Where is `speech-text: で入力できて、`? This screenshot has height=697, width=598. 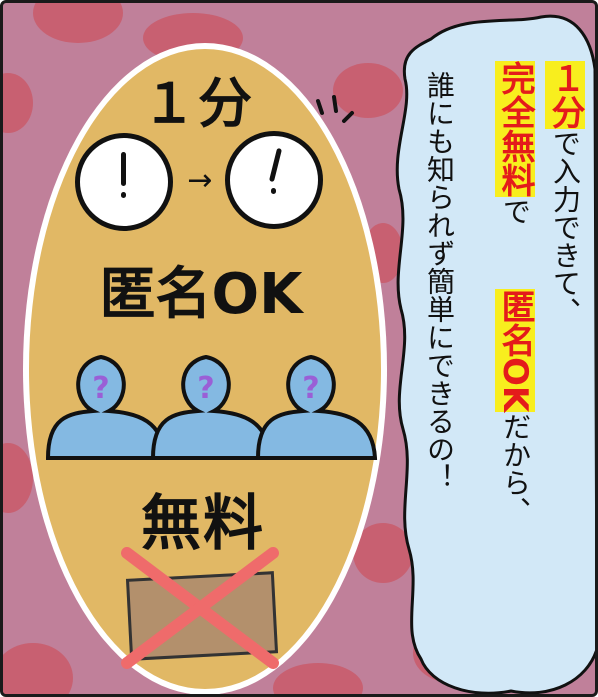 speech-text: で入力できて、 is located at coordinates (565, 227).